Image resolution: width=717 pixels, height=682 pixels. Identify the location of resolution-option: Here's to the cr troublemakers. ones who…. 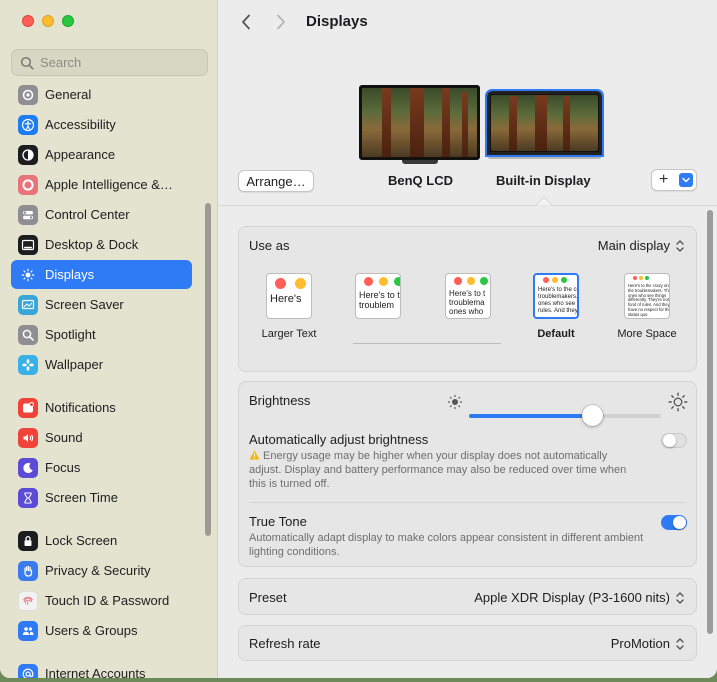
(556, 306).